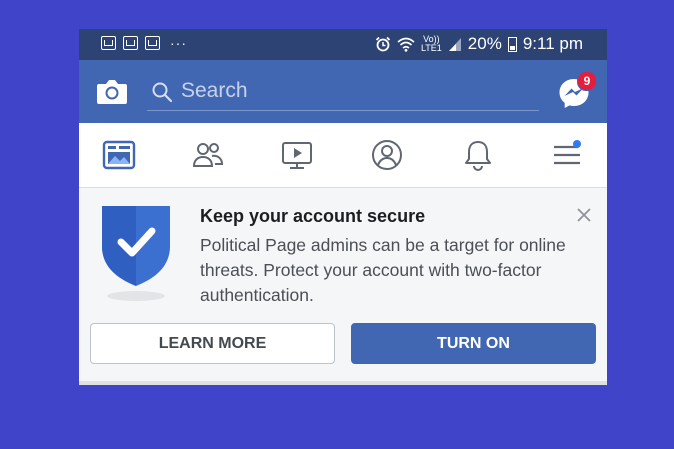  I want to click on tab-bar, so click(343, 155).